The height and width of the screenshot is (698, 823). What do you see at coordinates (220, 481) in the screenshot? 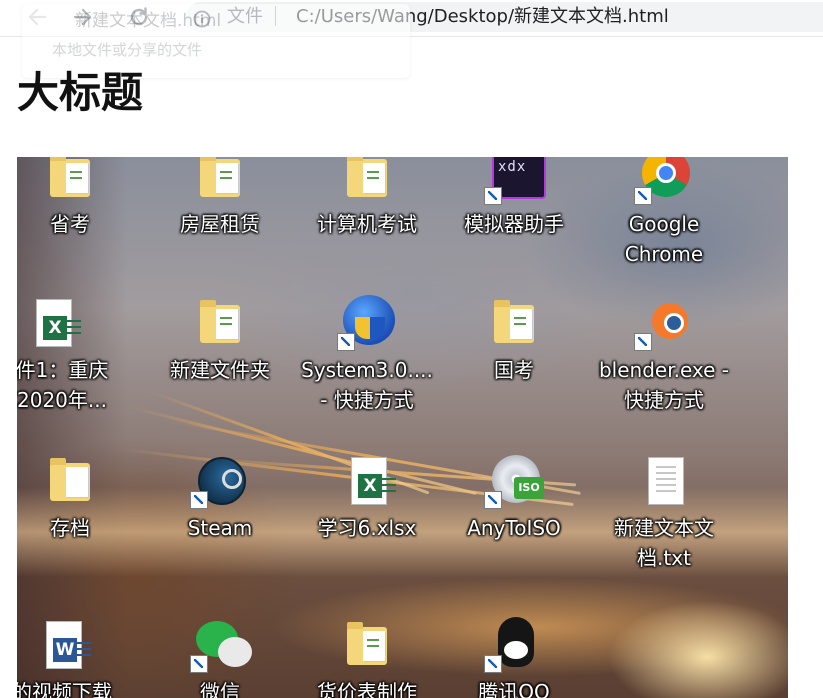
I see `steam-icon` at bounding box center [220, 481].